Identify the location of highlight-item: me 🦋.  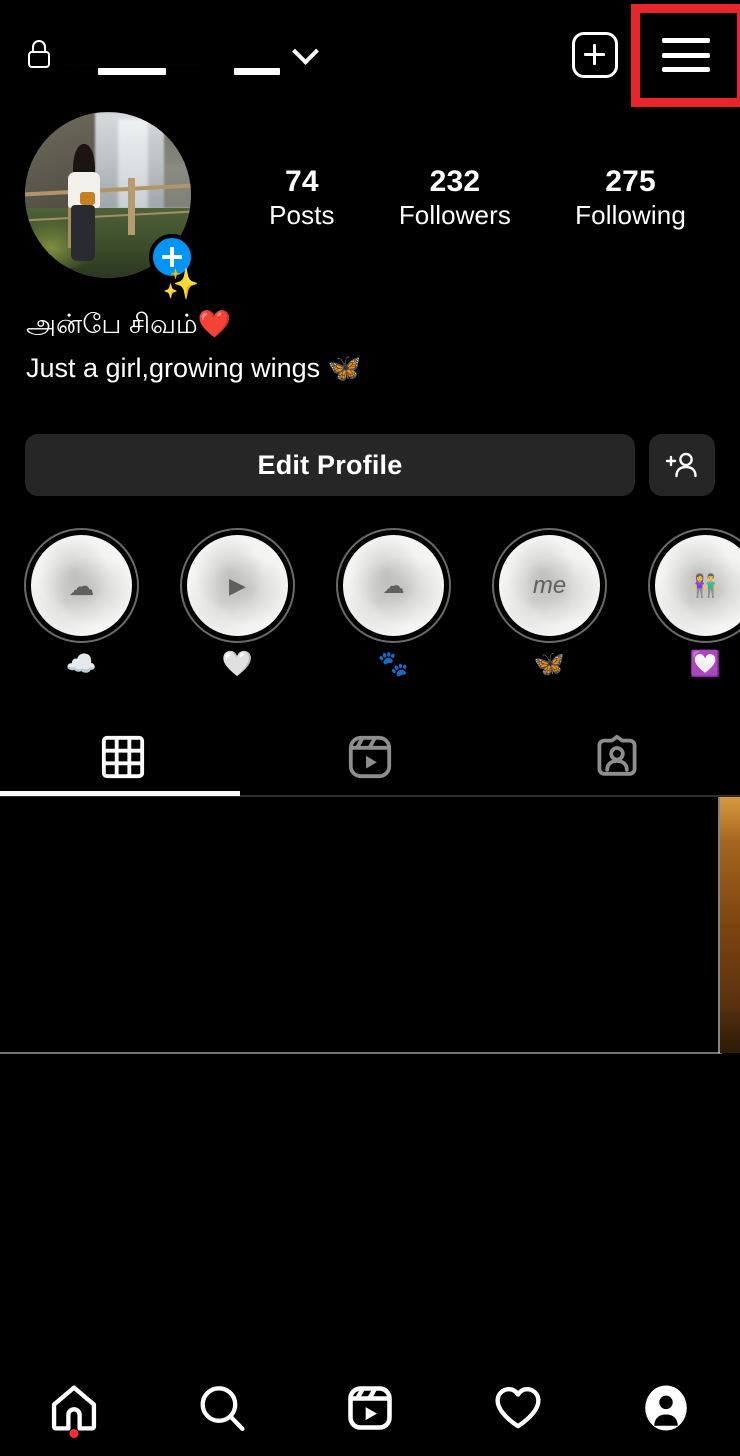
(549, 610).